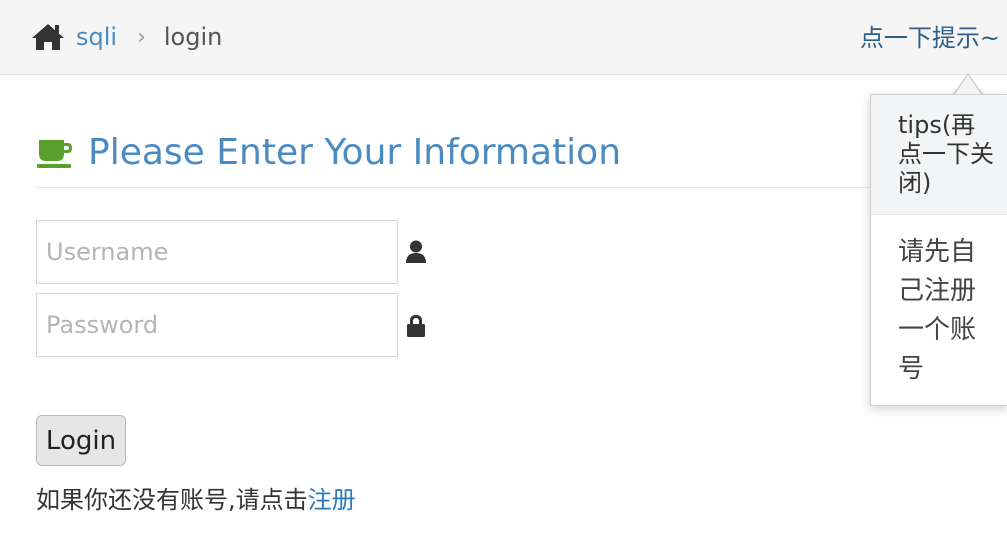  I want to click on user-icon, so click(416, 251).